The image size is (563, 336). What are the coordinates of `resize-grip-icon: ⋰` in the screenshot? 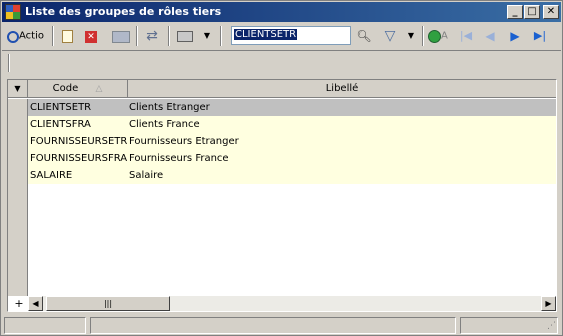 It's located at (552, 326).